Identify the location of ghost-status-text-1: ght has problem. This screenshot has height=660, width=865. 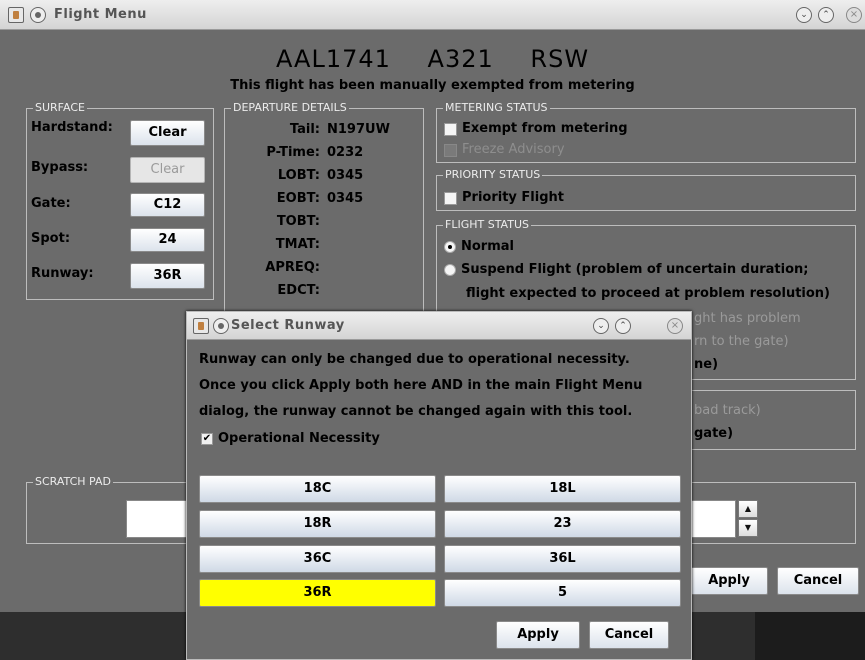
(747, 318).